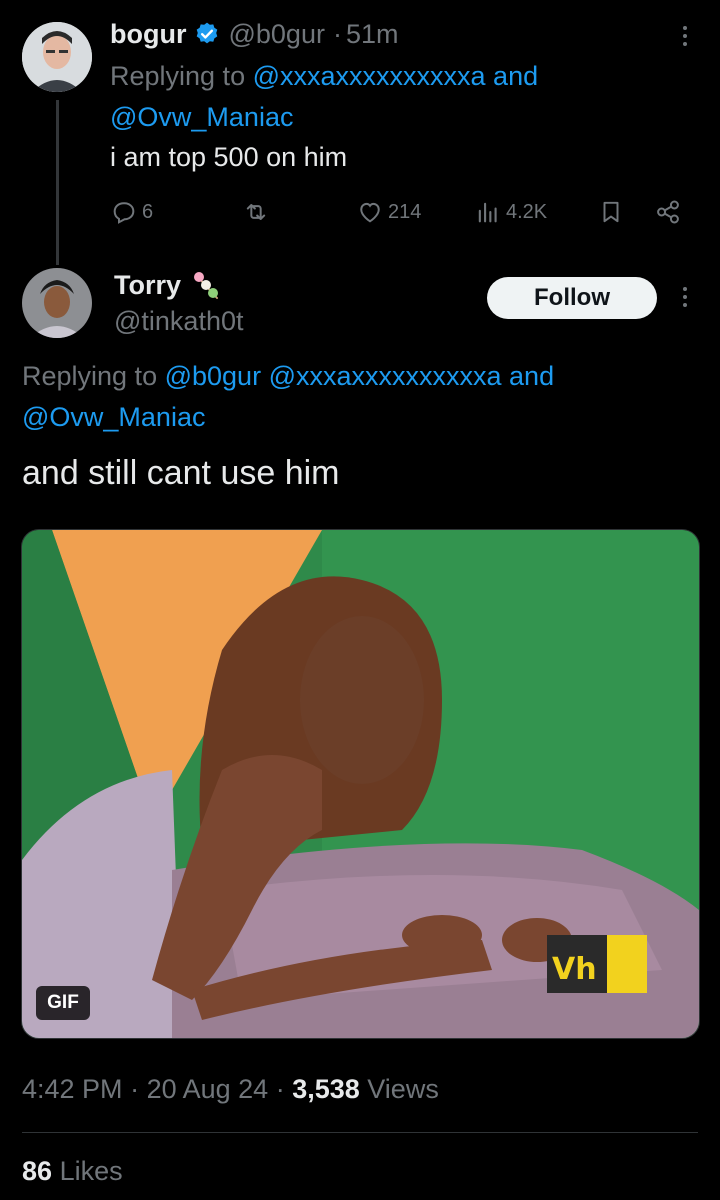 The image size is (720, 1200). I want to click on bookmark-icon, so click(611, 214).